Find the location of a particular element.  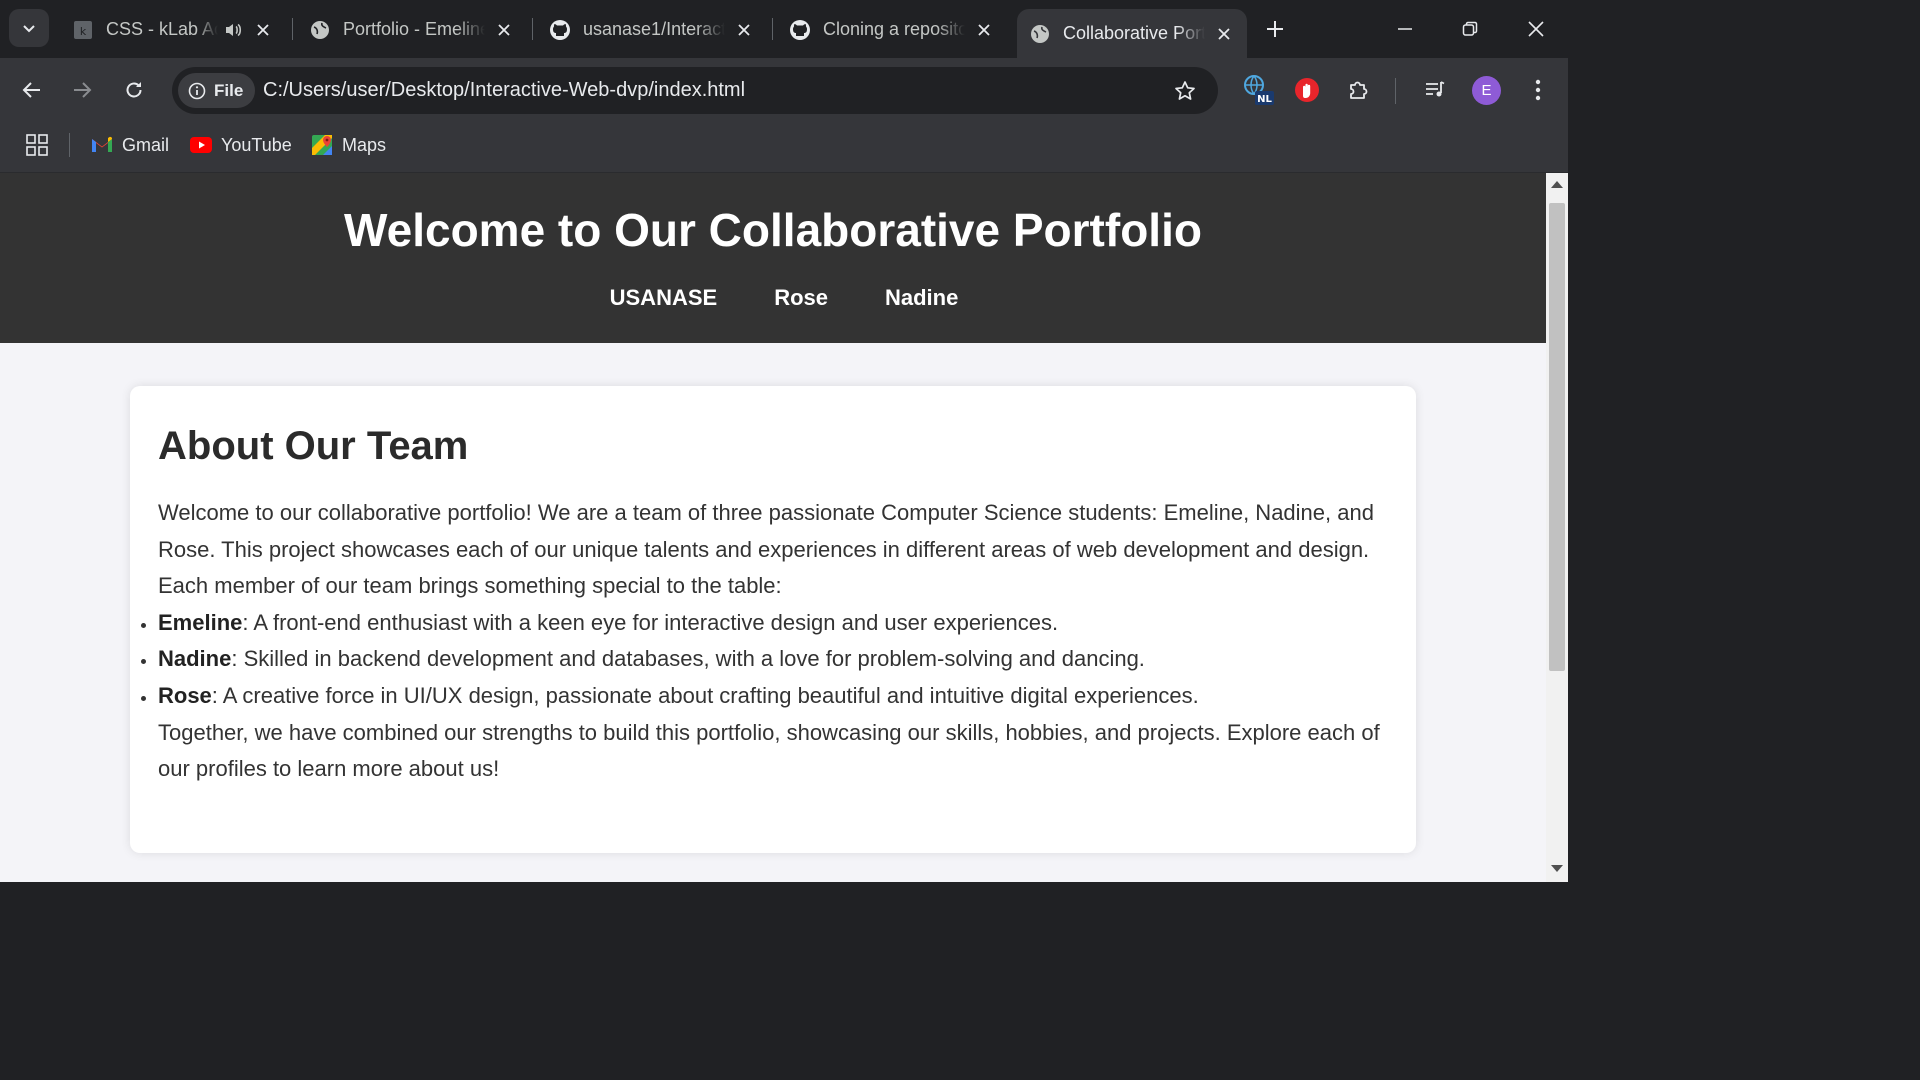

apps-button is located at coordinates (37, 145).